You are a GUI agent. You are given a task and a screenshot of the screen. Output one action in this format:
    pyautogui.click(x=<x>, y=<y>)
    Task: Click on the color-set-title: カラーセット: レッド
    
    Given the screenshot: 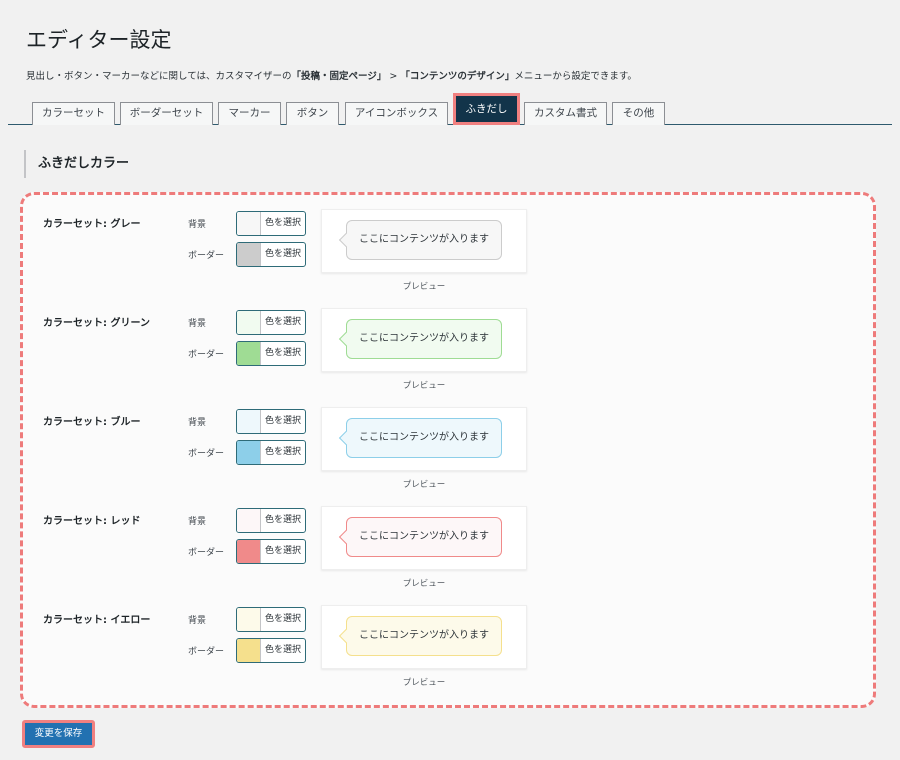 What is the action you would take?
    pyautogui.click(x=92, y=521)
    